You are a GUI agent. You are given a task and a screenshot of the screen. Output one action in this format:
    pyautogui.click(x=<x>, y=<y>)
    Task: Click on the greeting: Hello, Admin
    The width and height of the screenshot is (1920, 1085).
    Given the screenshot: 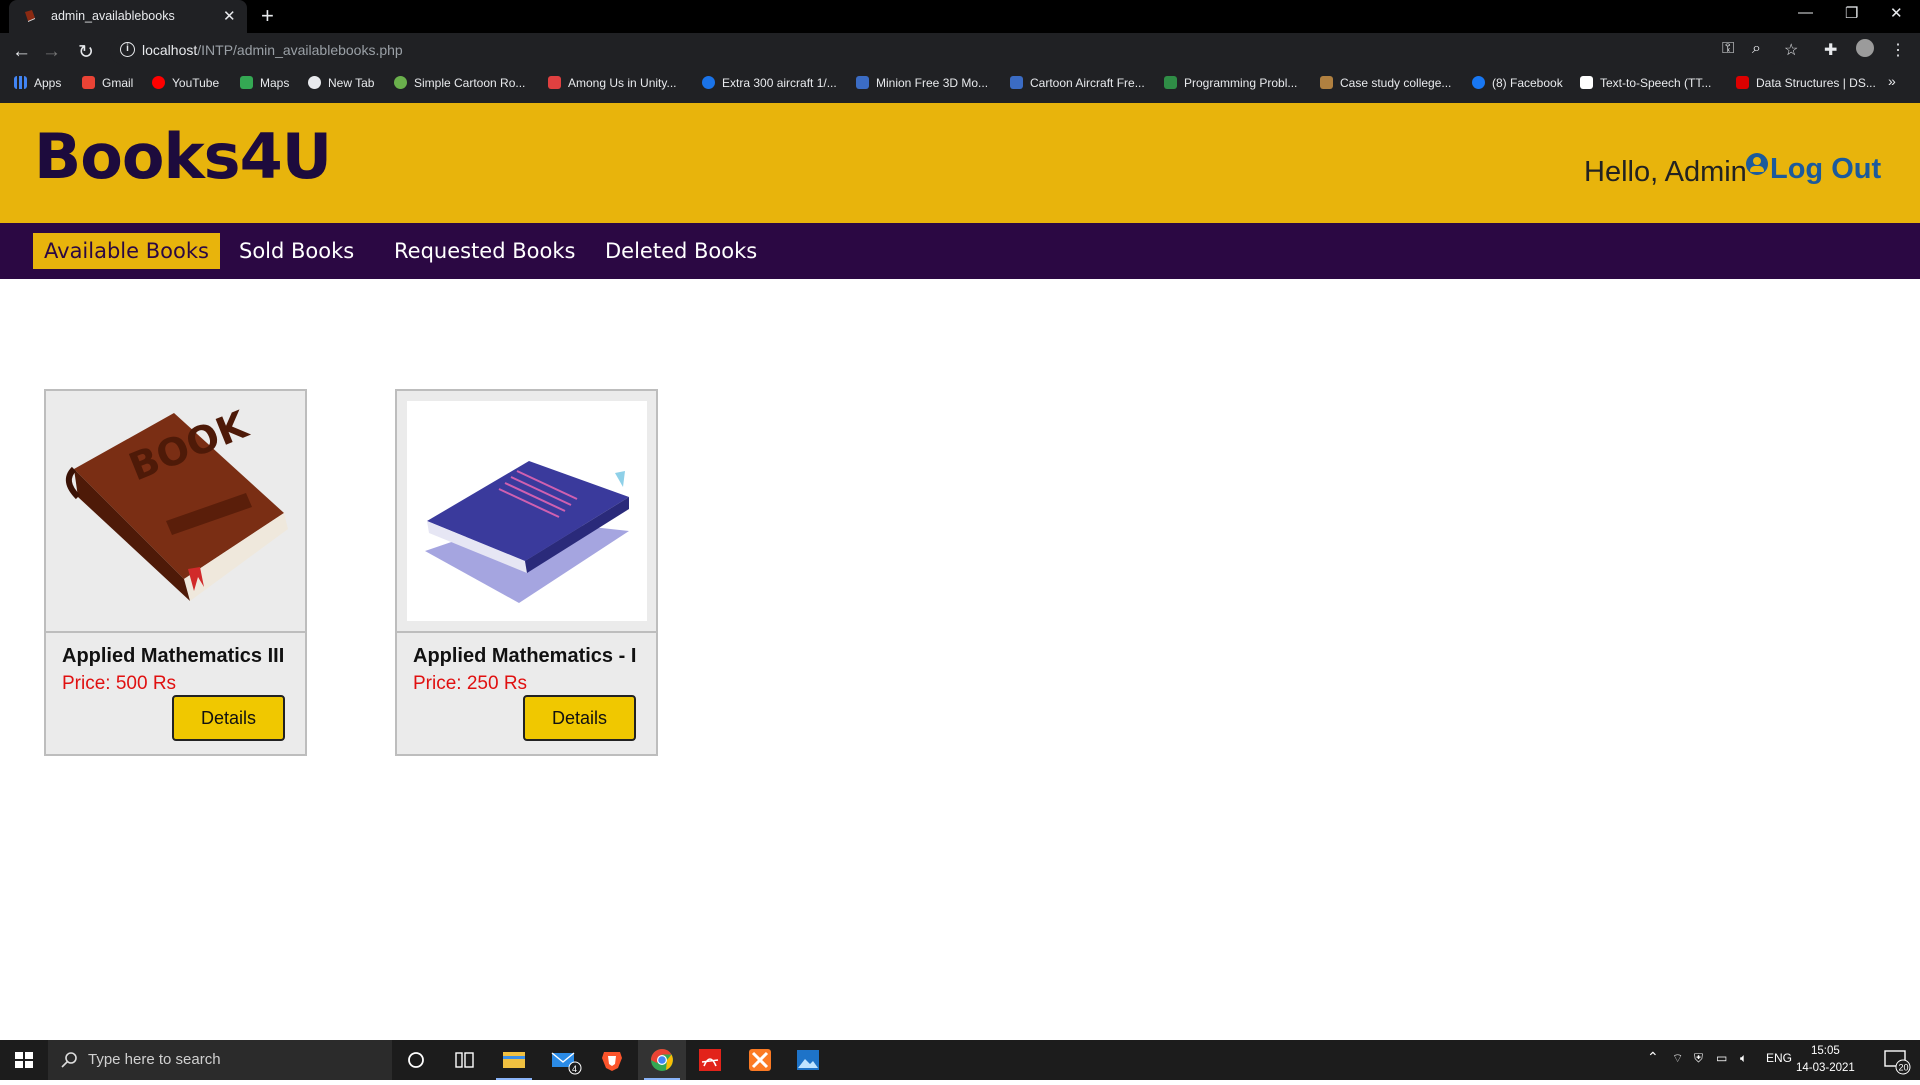 What is the action you would take?
    pyautogui.click(x=1665, y=172)
    